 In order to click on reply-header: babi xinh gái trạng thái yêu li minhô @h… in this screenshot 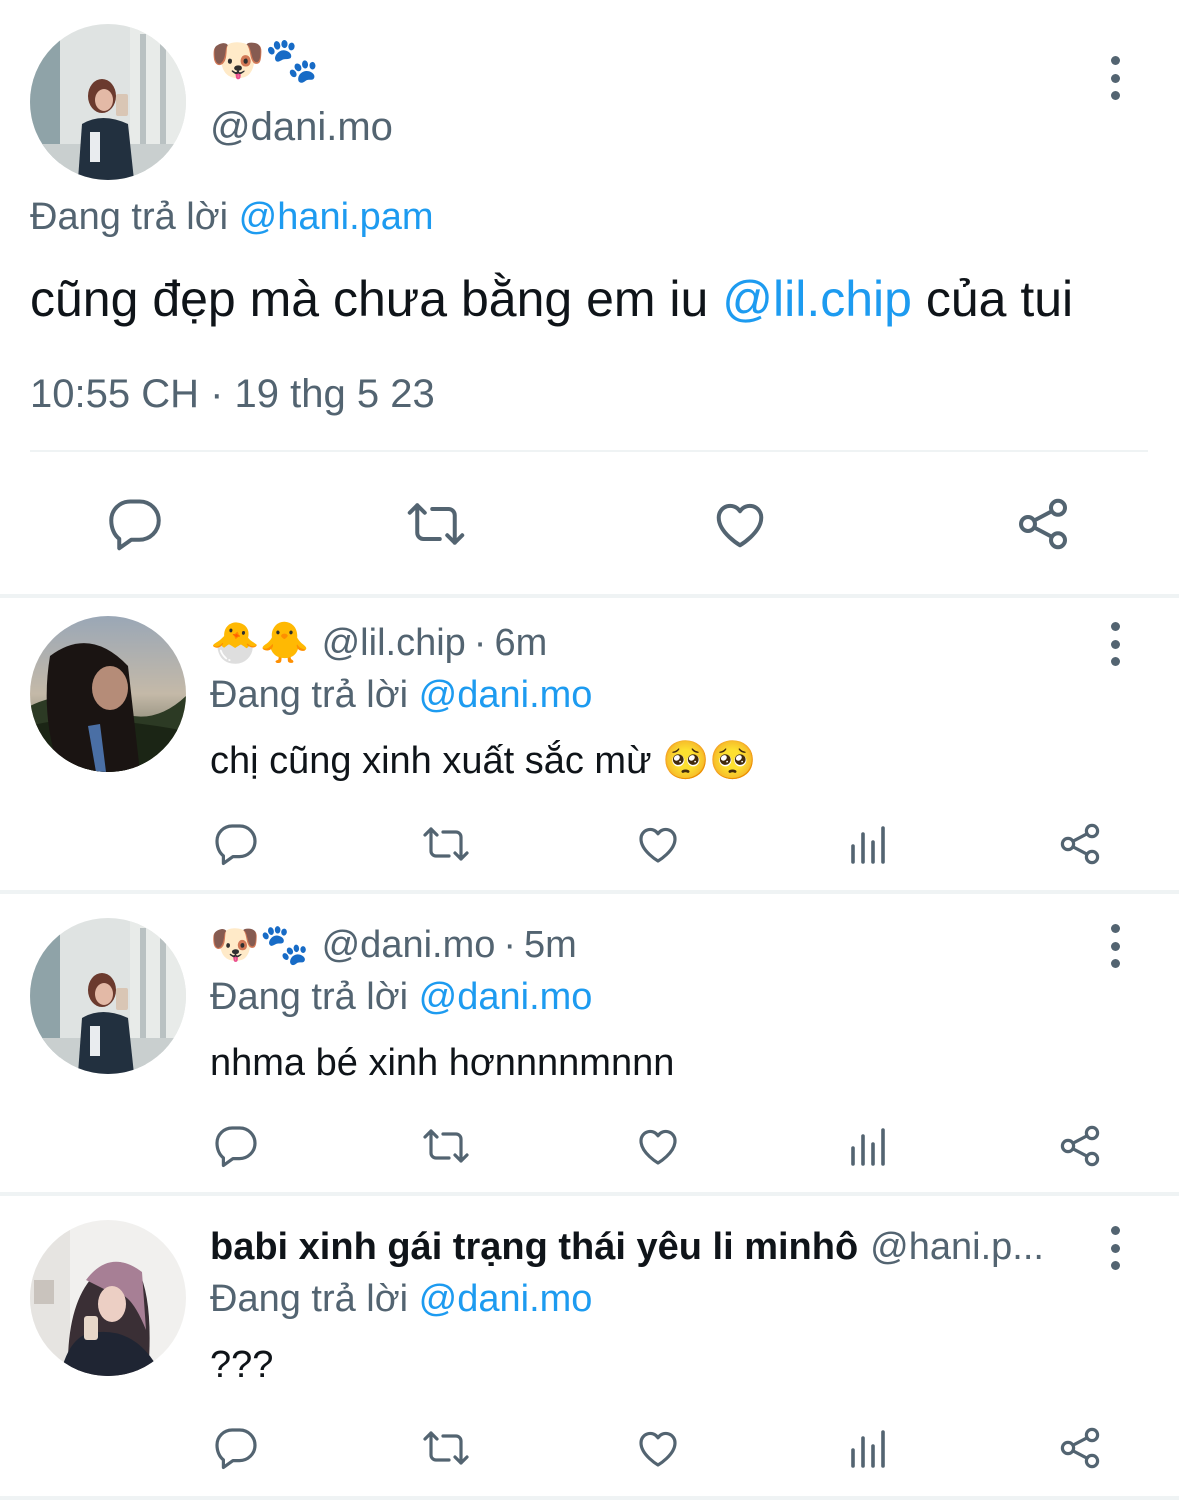, I will do `click(627, 1247)`.